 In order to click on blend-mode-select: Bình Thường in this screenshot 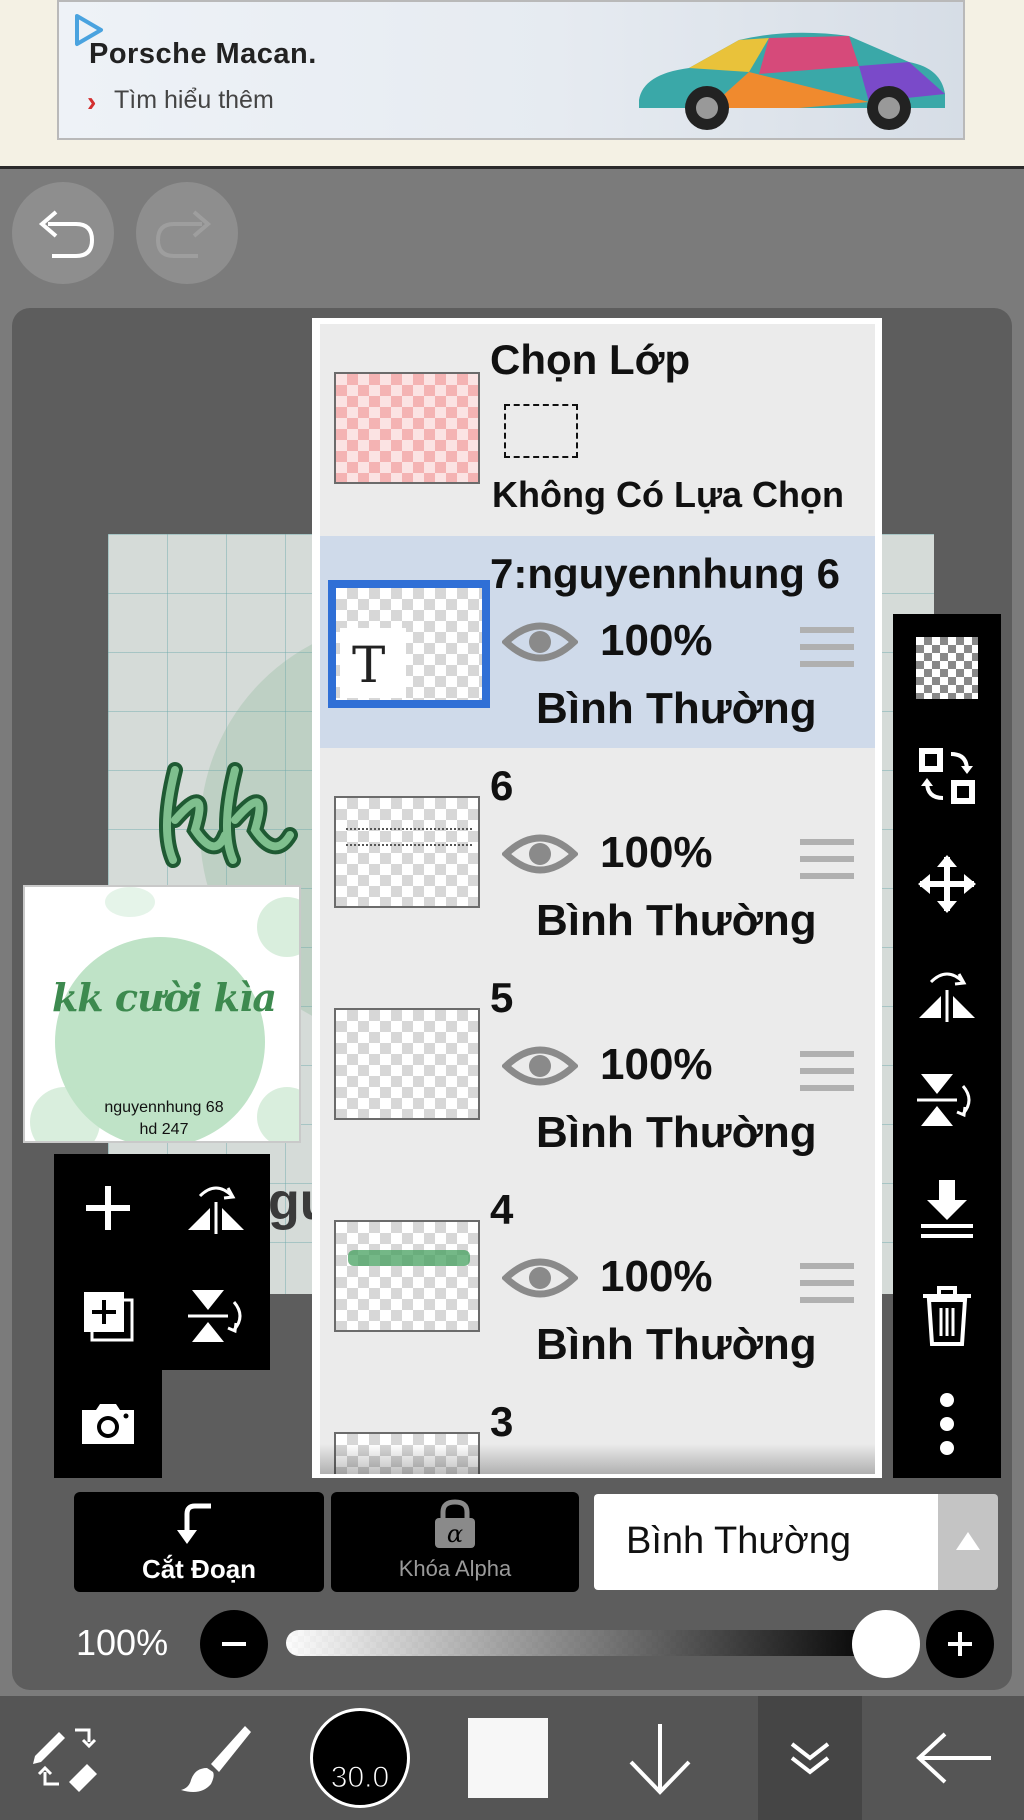, I will do `click(769, 1542)`.